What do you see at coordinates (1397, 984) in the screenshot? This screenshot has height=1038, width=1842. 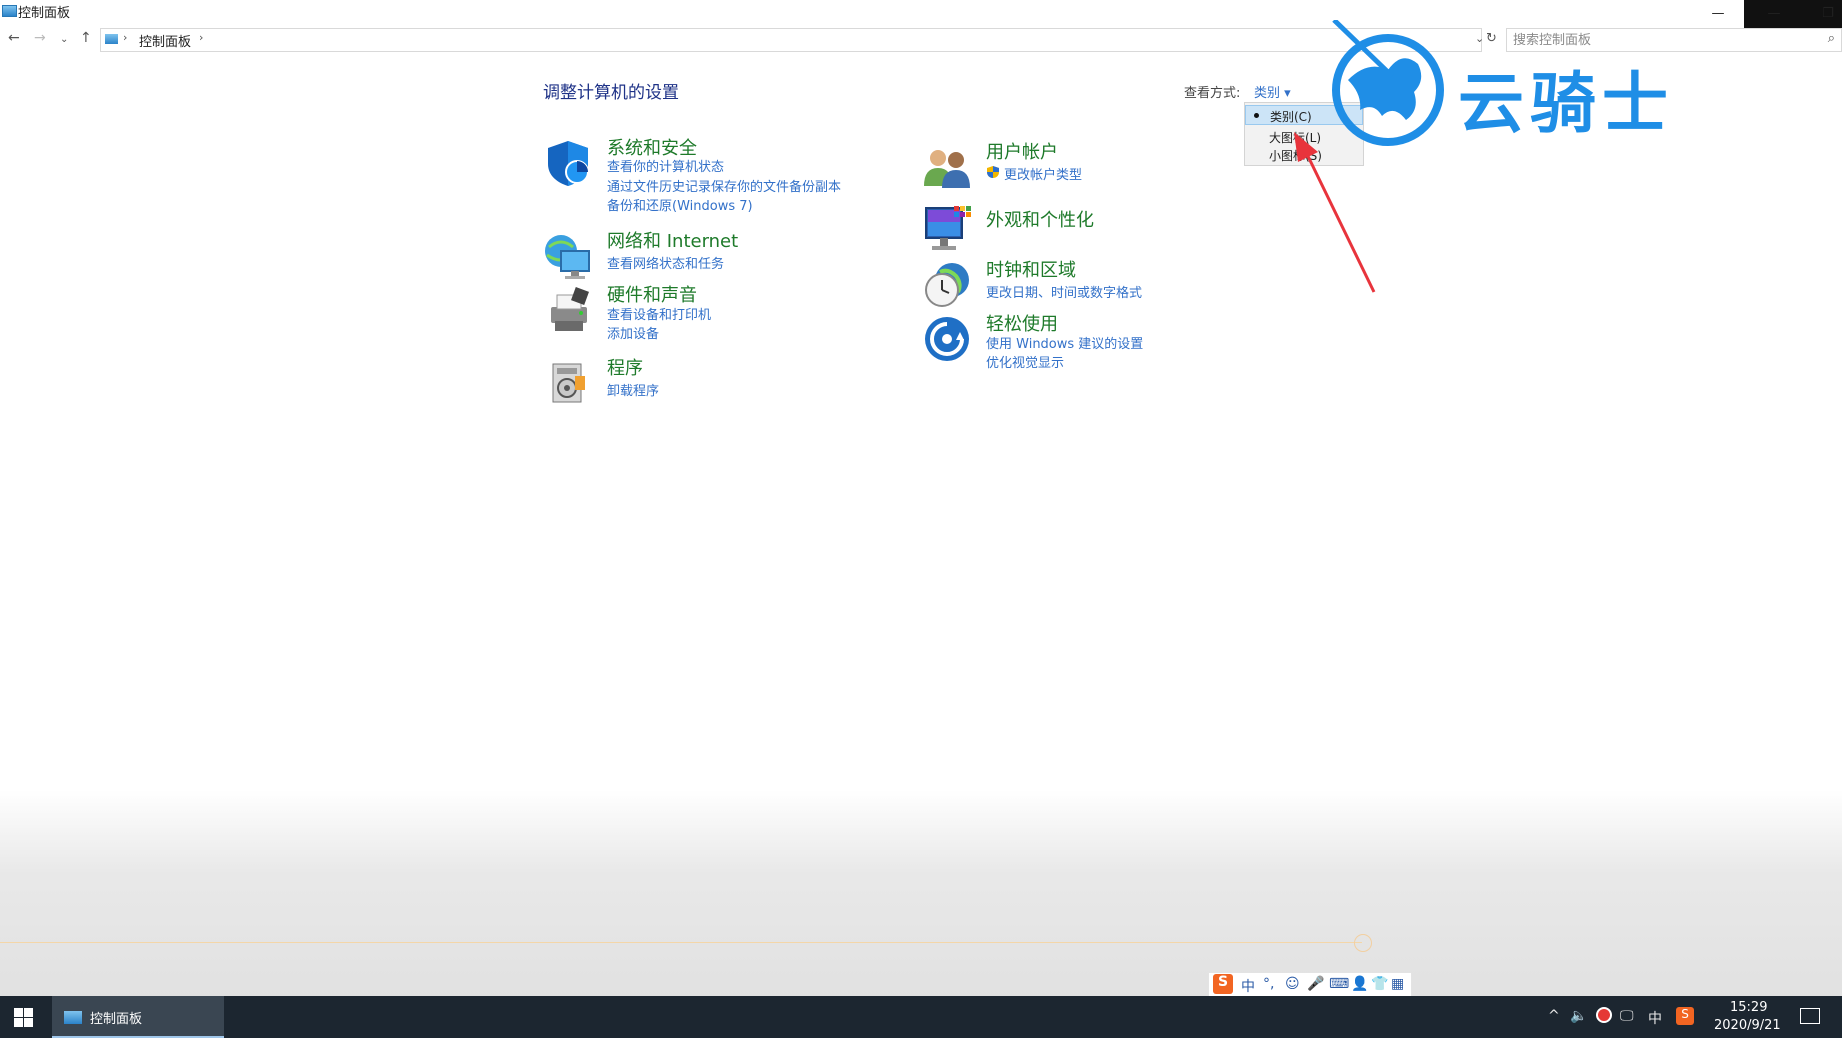 I see `grid-icon: ▦` at bounding box center [1397, 984].